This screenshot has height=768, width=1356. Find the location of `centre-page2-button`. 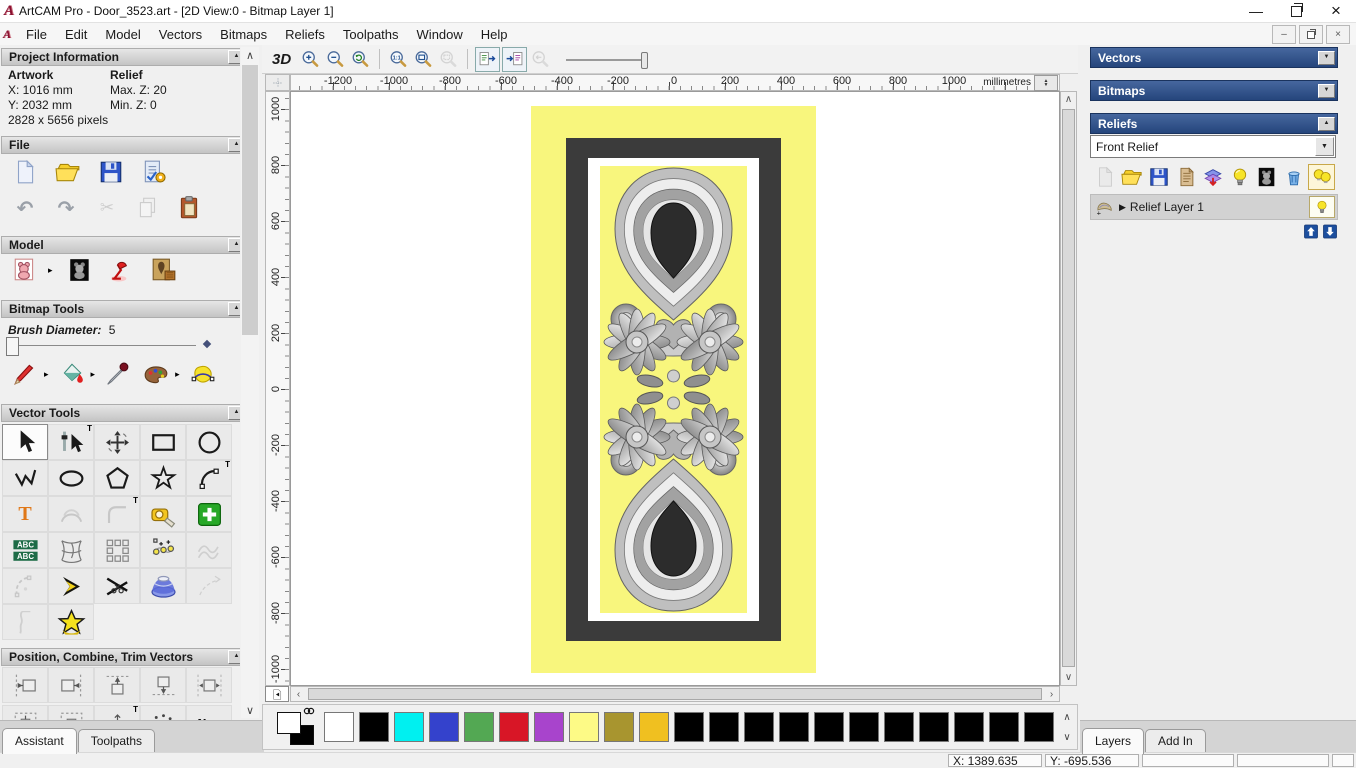

centre-page2-button is located at coordinates (71, 712).